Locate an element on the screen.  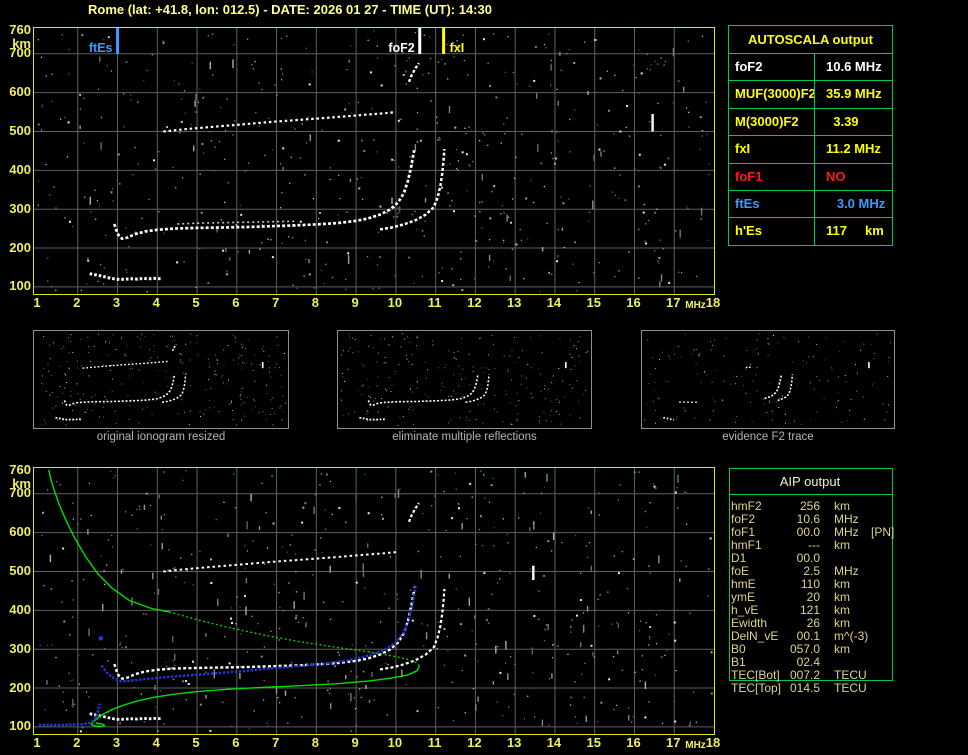
aip-row-value: 014.5 is located at coordinates (804, 688).